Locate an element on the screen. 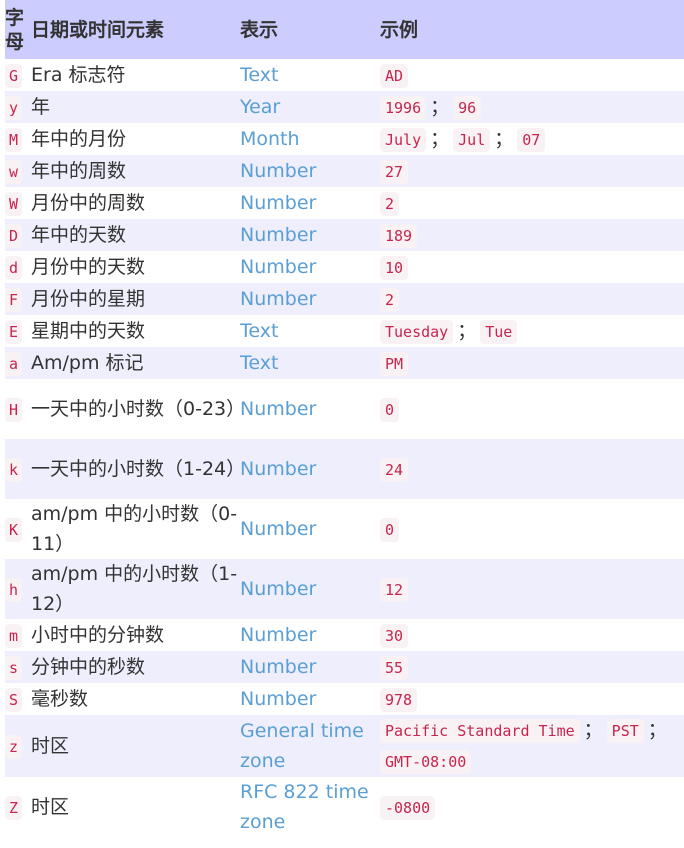 The image size is (684, 848). cell-letter: w is located at coordinates (18, 171).